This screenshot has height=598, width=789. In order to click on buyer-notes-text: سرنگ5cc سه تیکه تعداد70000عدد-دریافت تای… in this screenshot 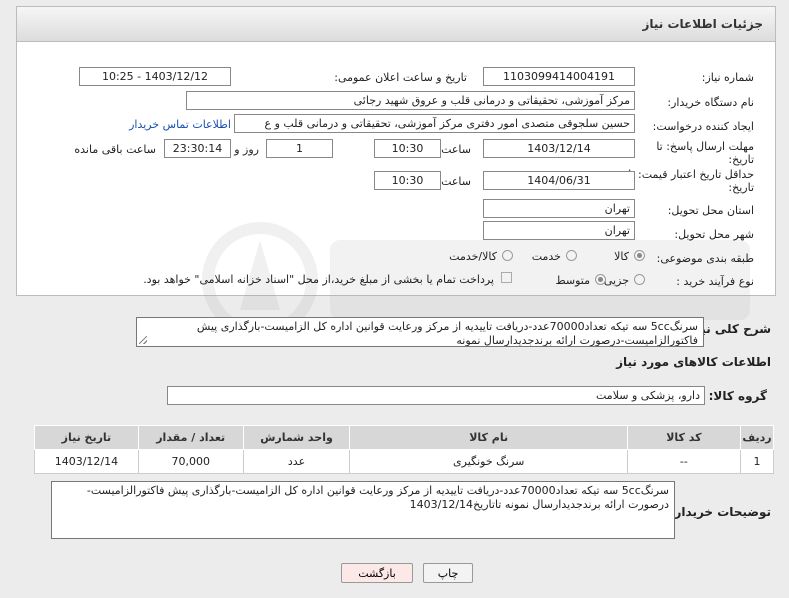, I will do `click(363, 510)`.